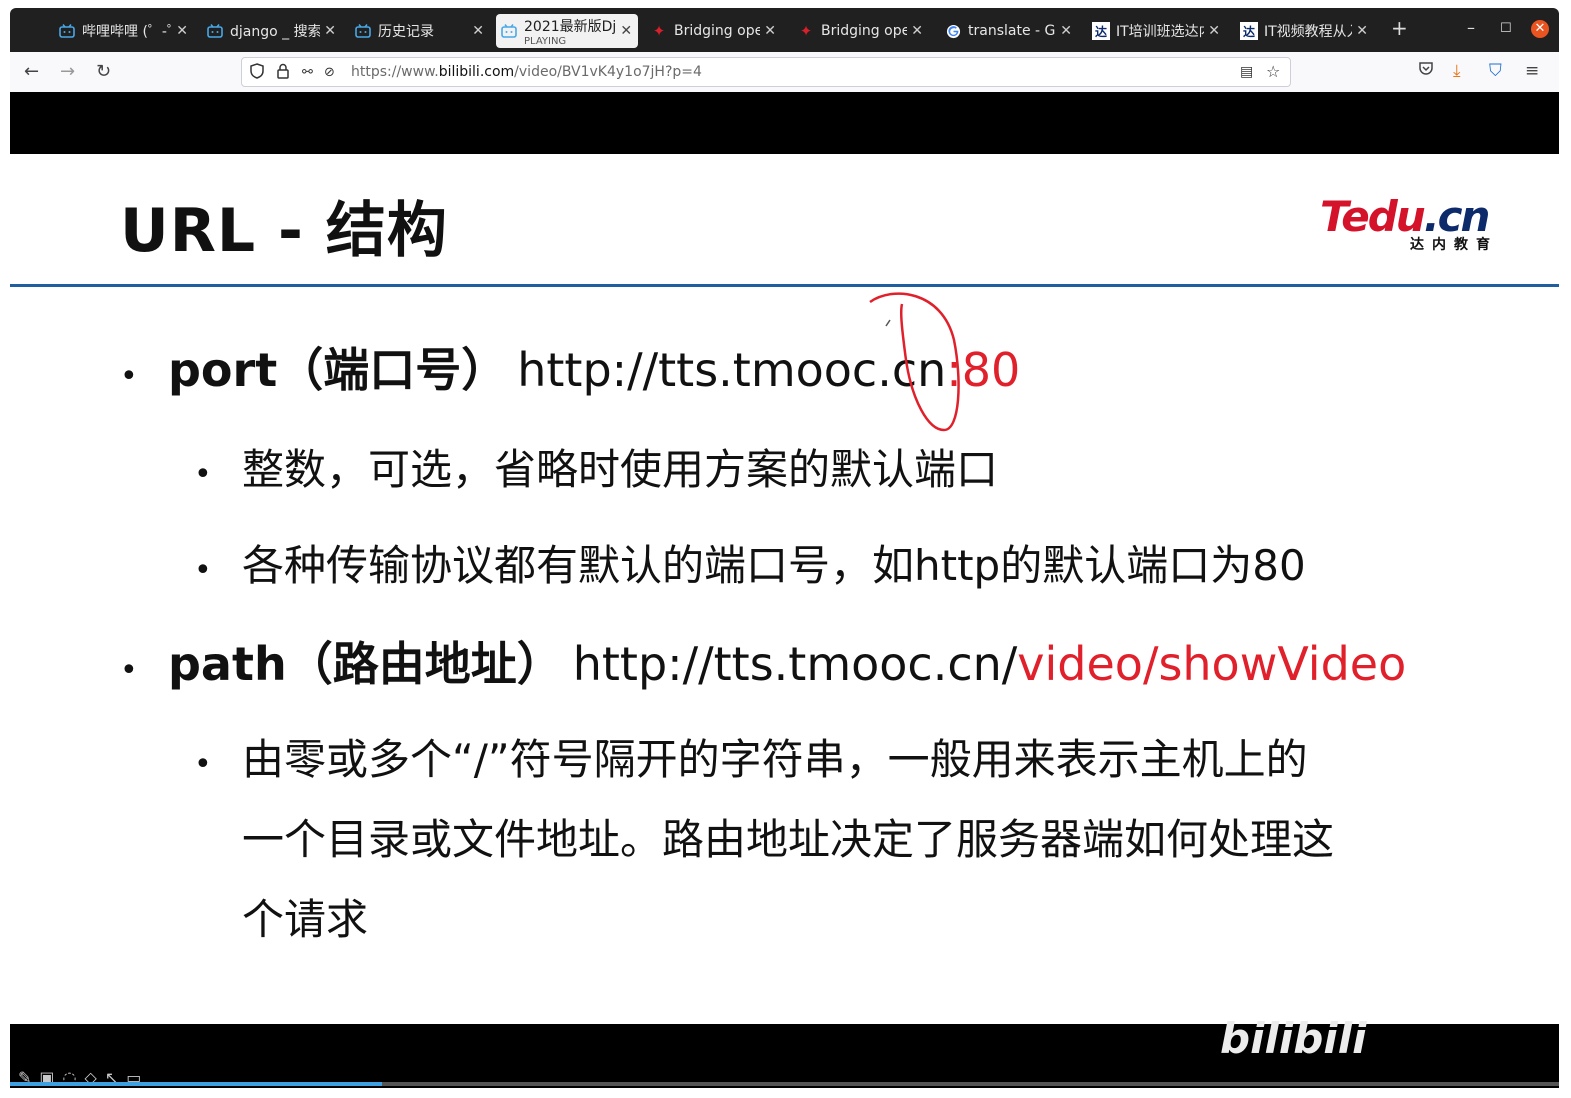  I want to click on tab-history: 历史记录 ✕, so click(419, 31).